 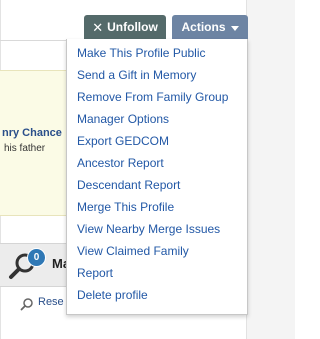 What do you see at coordinates (152, 295) in the screenshot?
I see `menu-item-delete-profile: Delete profile` at bounding box center [152, 295].